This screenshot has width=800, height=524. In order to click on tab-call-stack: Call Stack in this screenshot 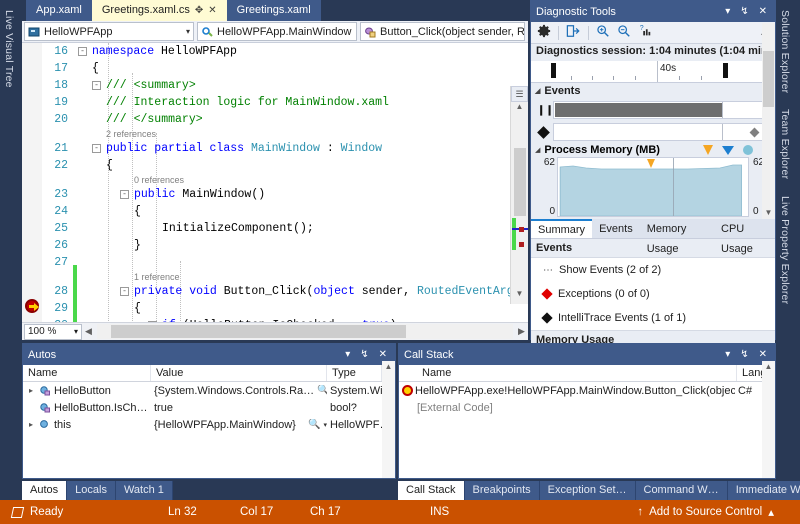, I will do `click(431, 490)`.